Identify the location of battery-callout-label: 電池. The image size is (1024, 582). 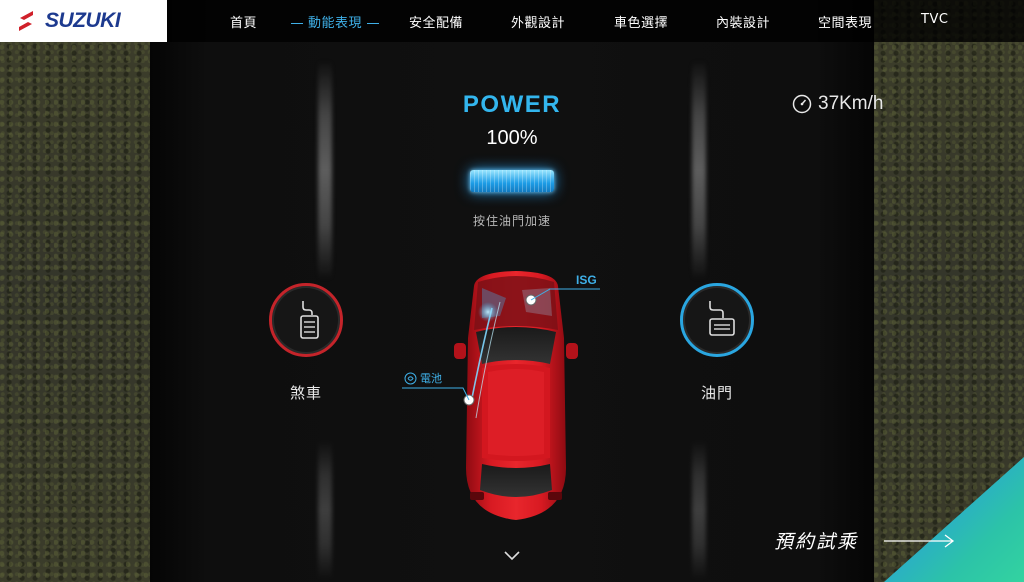
(431, 378).